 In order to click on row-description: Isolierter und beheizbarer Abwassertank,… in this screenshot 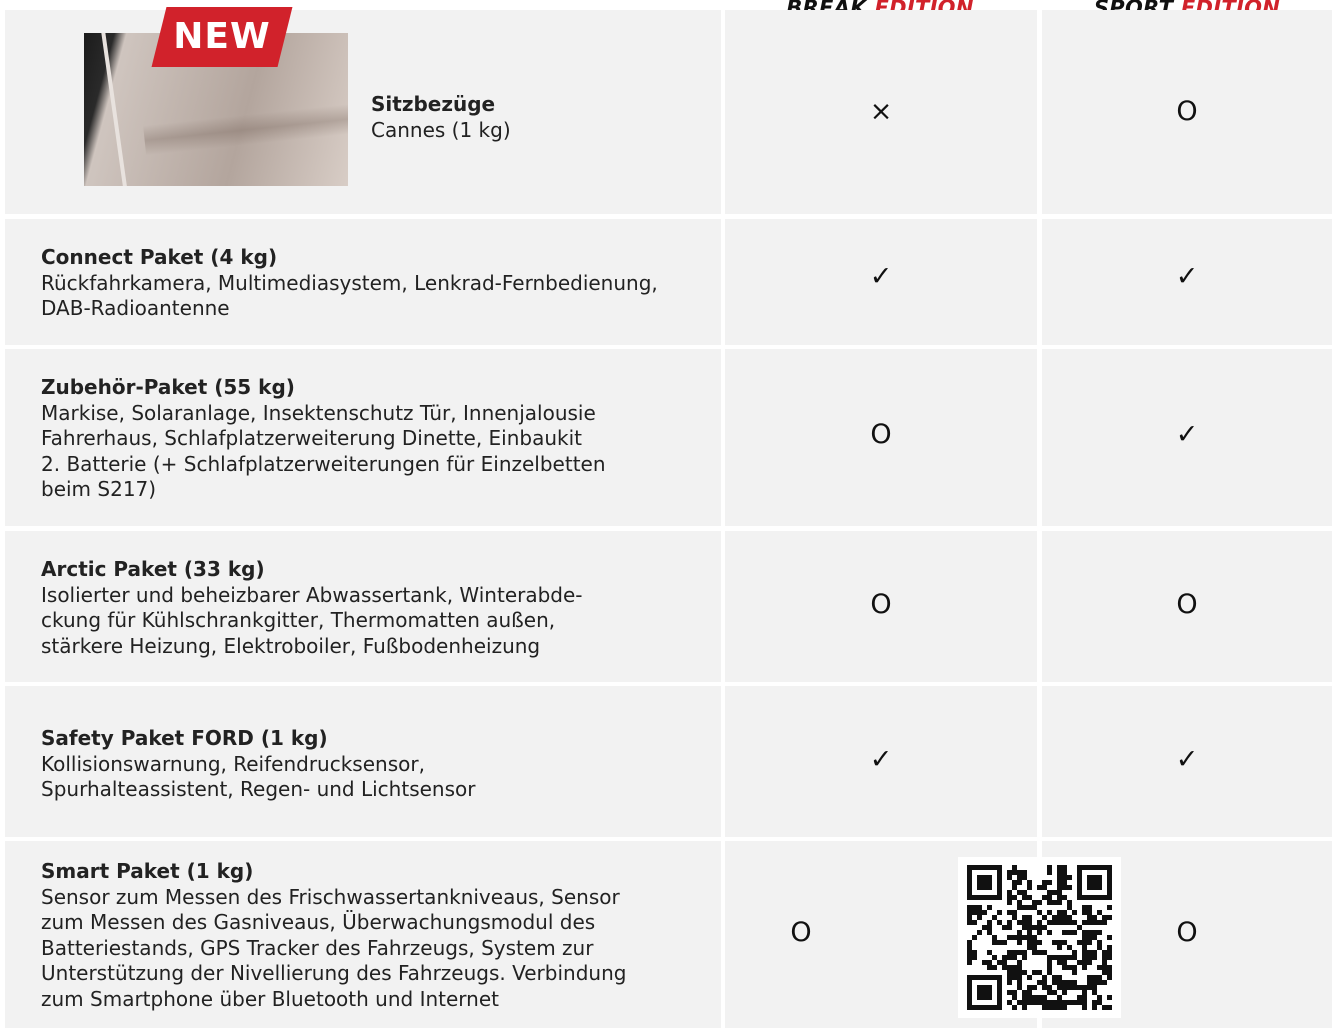, I will do `click(312, 620)`.